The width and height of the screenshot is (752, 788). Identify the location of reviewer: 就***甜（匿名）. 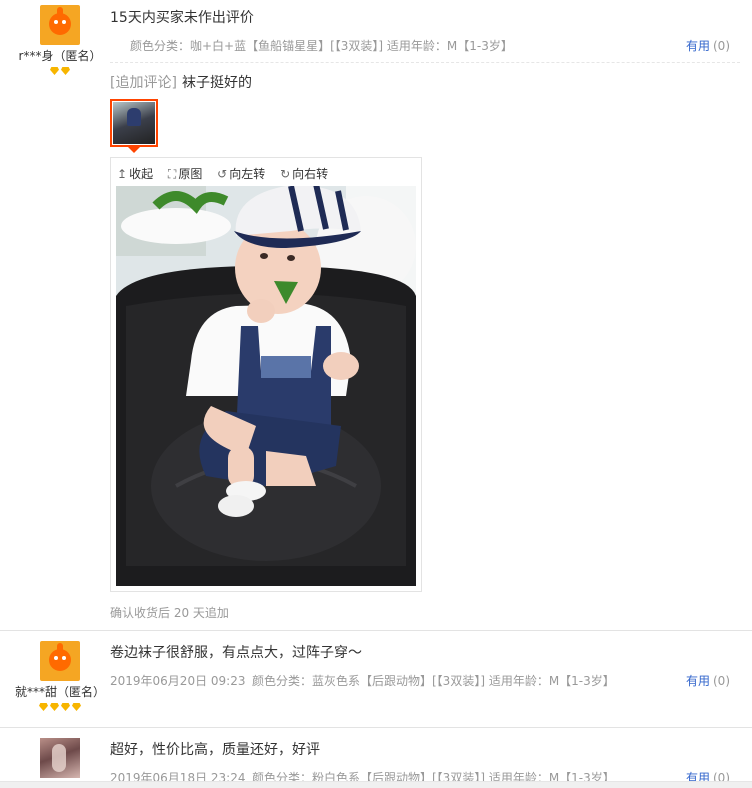
(60, 676).